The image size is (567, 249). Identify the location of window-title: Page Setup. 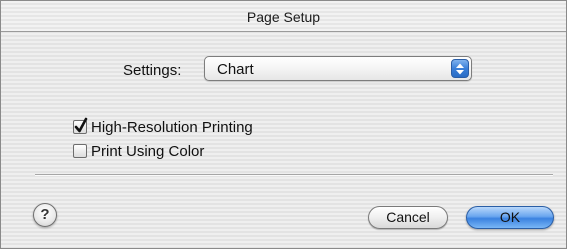
(283, 17).